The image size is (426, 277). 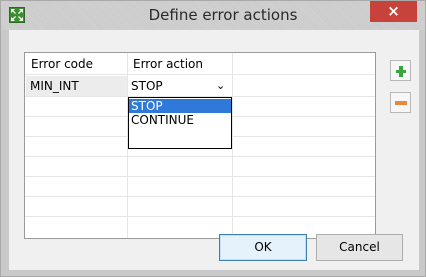 What do you see at coordinates (232, 145) in the screenshot?
I see `column-divider` at bounding box center [232, 145].